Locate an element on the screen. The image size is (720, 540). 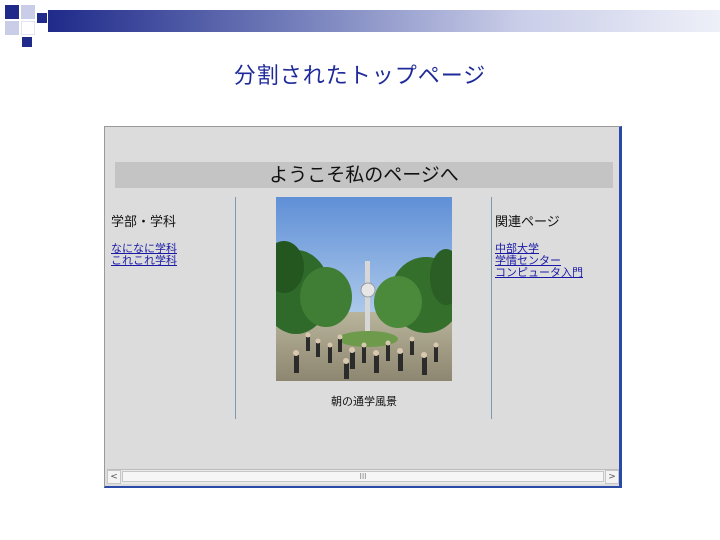
title-gradient-bar is located at coordinates (384, 21).